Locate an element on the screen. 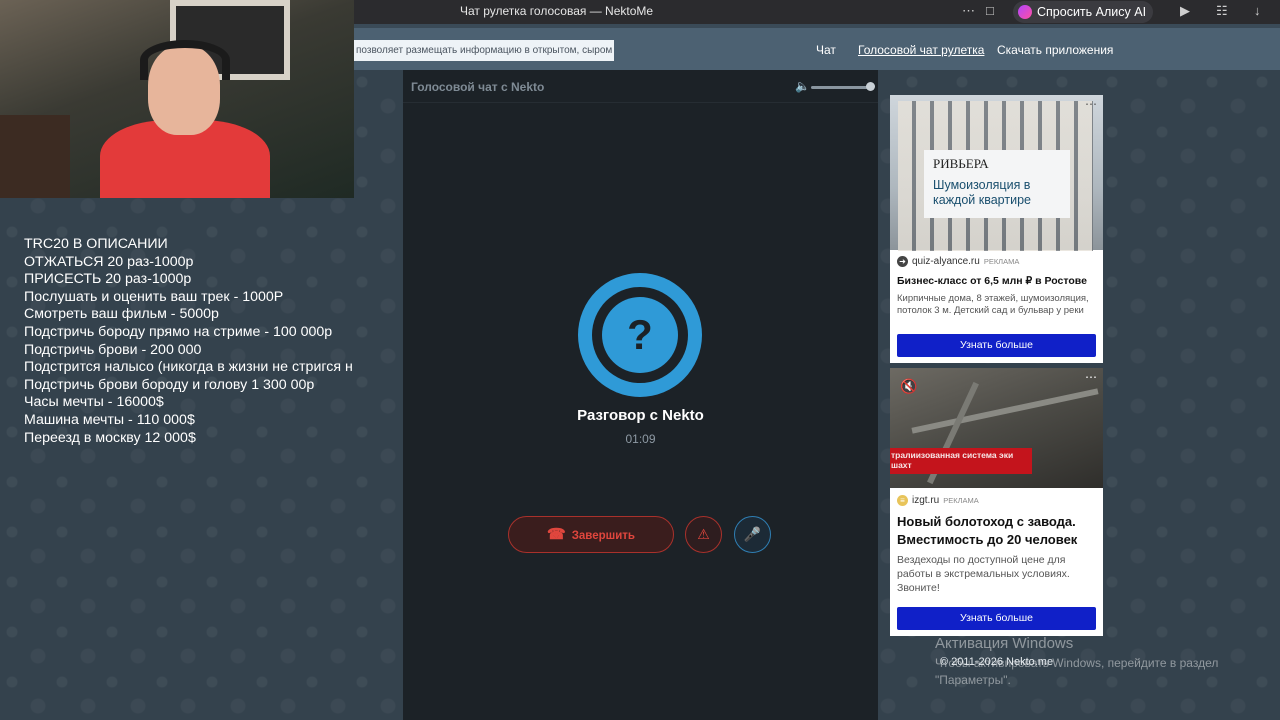  webcam-overlay is located at coordinates (177, 99).